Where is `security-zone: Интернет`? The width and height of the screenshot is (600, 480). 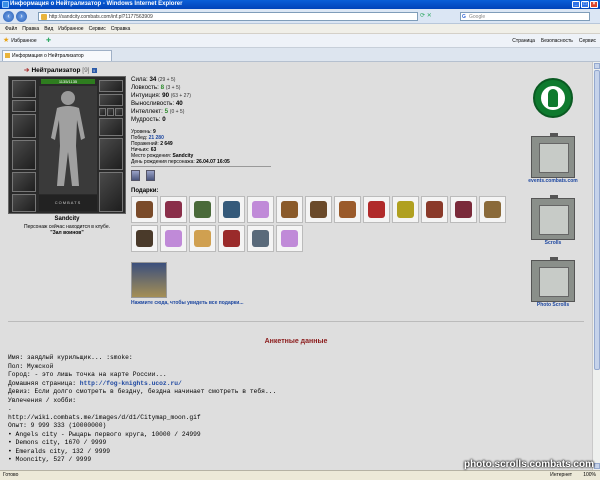
security-zone: Интернет is located at coordinates (561, 475).